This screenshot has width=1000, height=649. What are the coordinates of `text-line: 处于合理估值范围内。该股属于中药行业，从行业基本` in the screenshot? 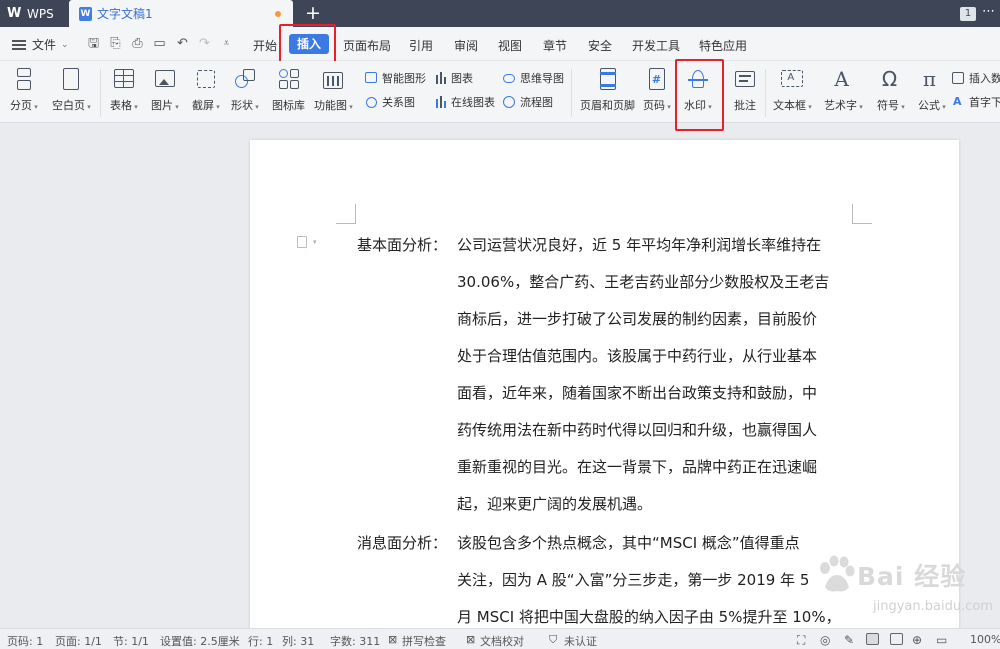 It's located at (637, 356).